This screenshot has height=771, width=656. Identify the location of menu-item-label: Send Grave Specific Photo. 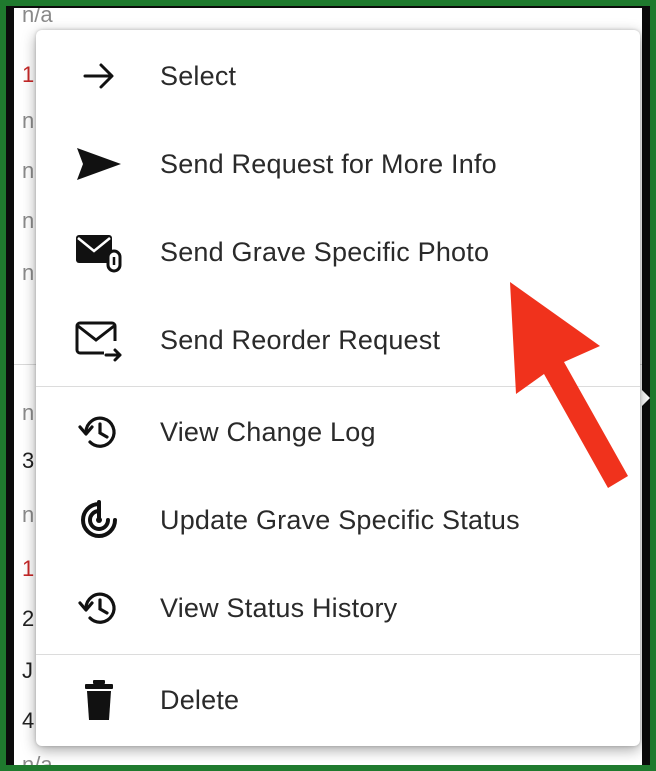
(325, 251).